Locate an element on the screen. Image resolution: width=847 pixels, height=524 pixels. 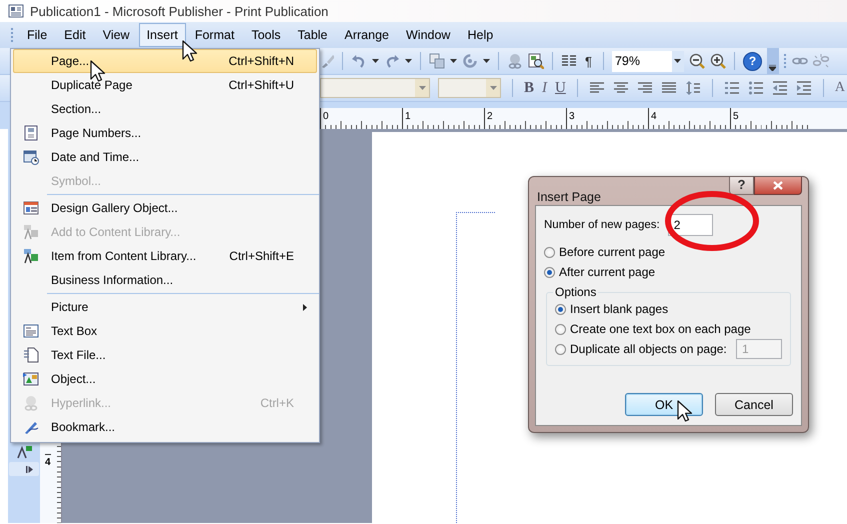
underline-button: U is located at coordinates (560, 88).